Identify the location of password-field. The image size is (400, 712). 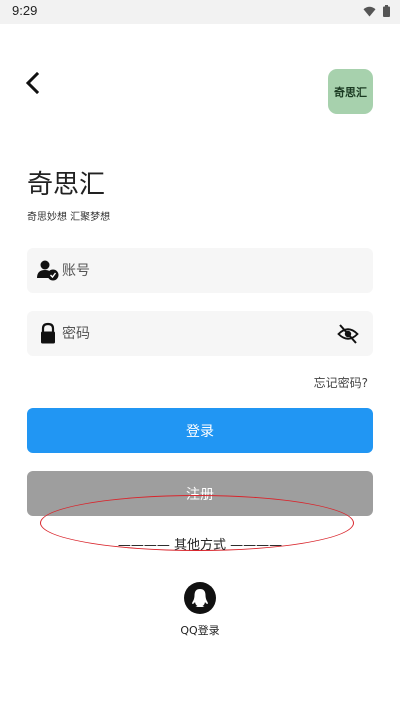
(200, 333).